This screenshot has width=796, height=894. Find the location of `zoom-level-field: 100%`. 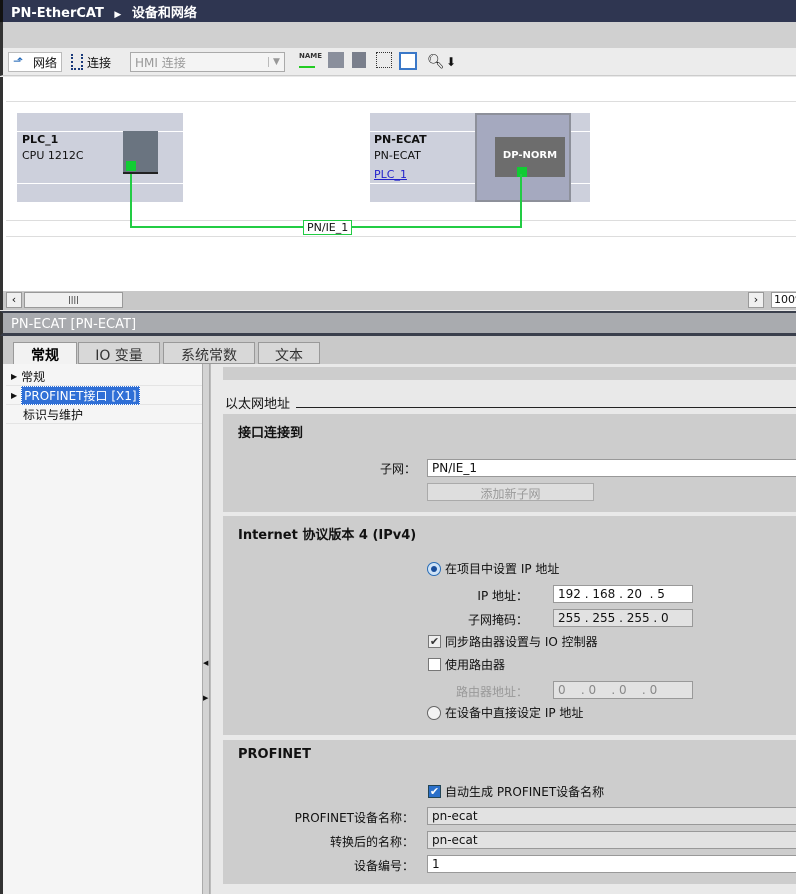

zoom-level-field: 100% is located at coordinates (783, 300).